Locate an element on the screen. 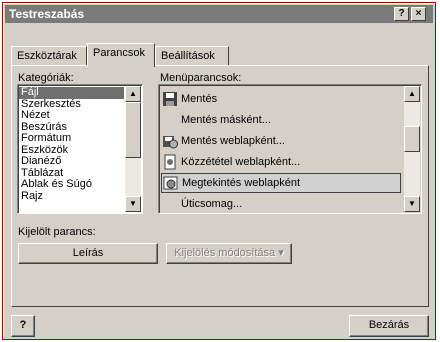  category-item: Nézet is located at coordinates (71, 115).